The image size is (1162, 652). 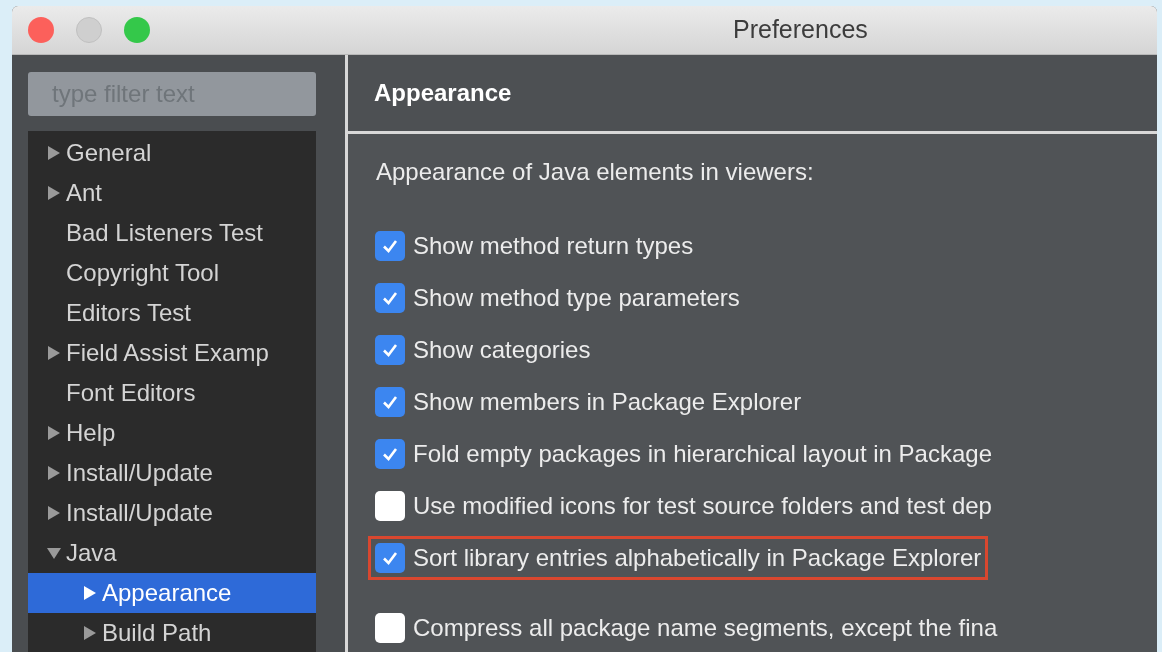 I want to click on option-label: Show categories, so click(x=502, y=350).